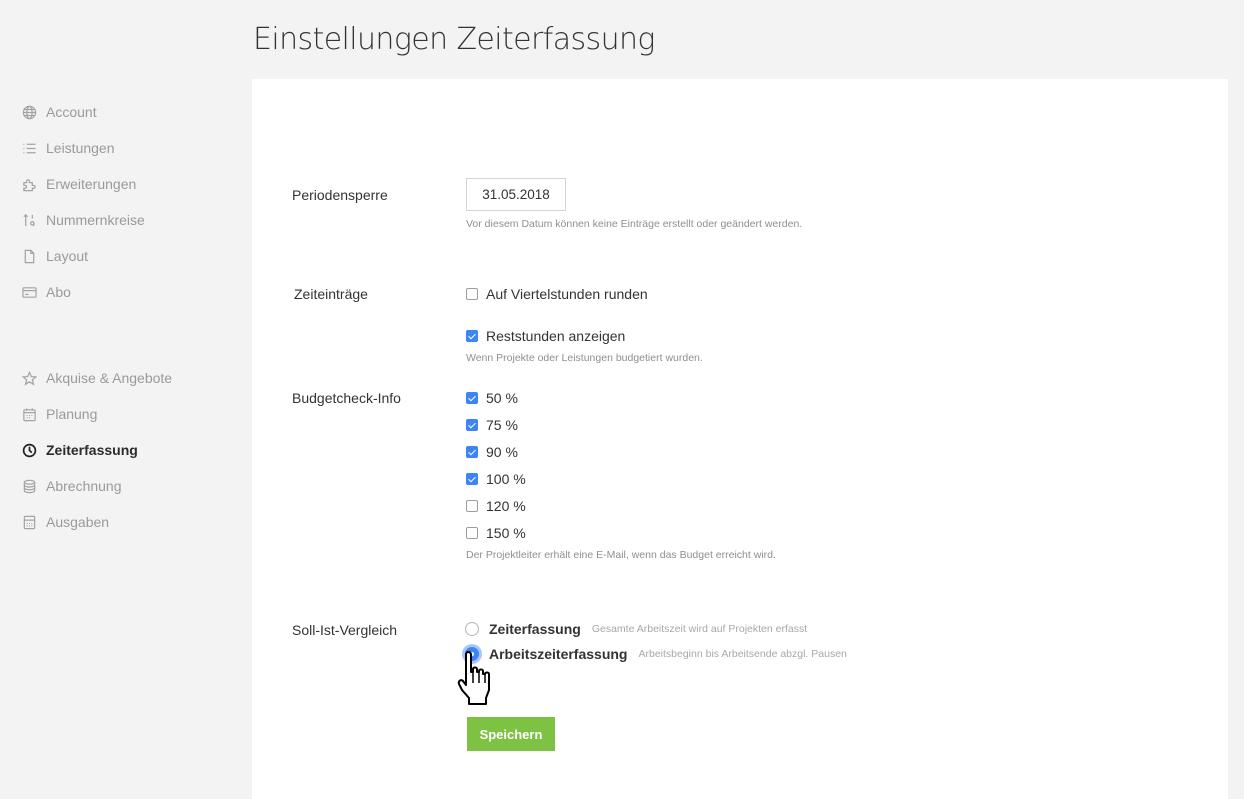  Describe the element at coordinates (567, 294) in the screenshot. I see `checkbox-label: Auf Viertelstunden runden` at that location.